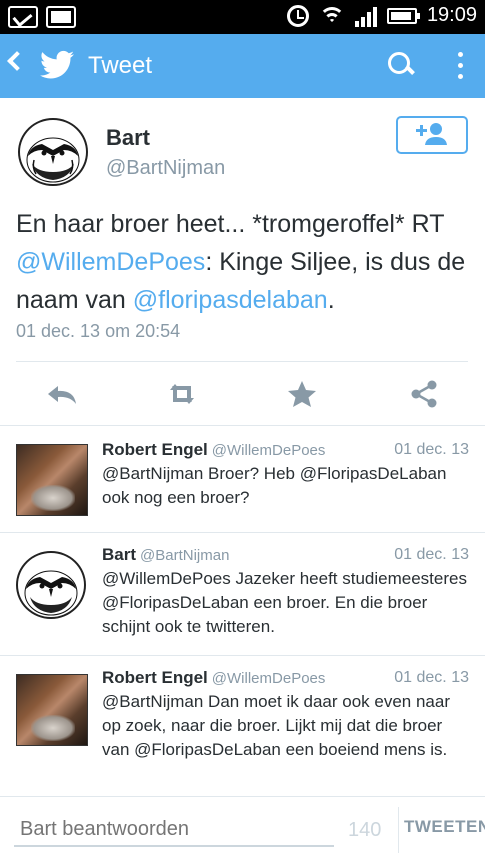 This screenshot has width=485, height=862. What do you see at coordinates (98, 331) in the screenshot?
I see `tweet-timestamp: 01 dec. 13 om 20:54` at bounding box center [98, 331].